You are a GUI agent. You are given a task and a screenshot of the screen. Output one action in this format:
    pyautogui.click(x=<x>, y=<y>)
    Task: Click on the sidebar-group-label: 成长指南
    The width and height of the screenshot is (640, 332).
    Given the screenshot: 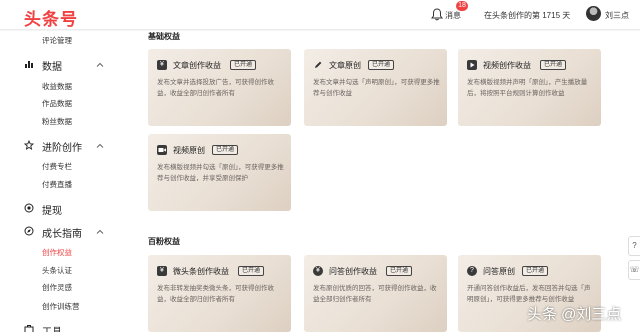 What is the action you would take?
    pyautogui.click(x=62, y=234)
    